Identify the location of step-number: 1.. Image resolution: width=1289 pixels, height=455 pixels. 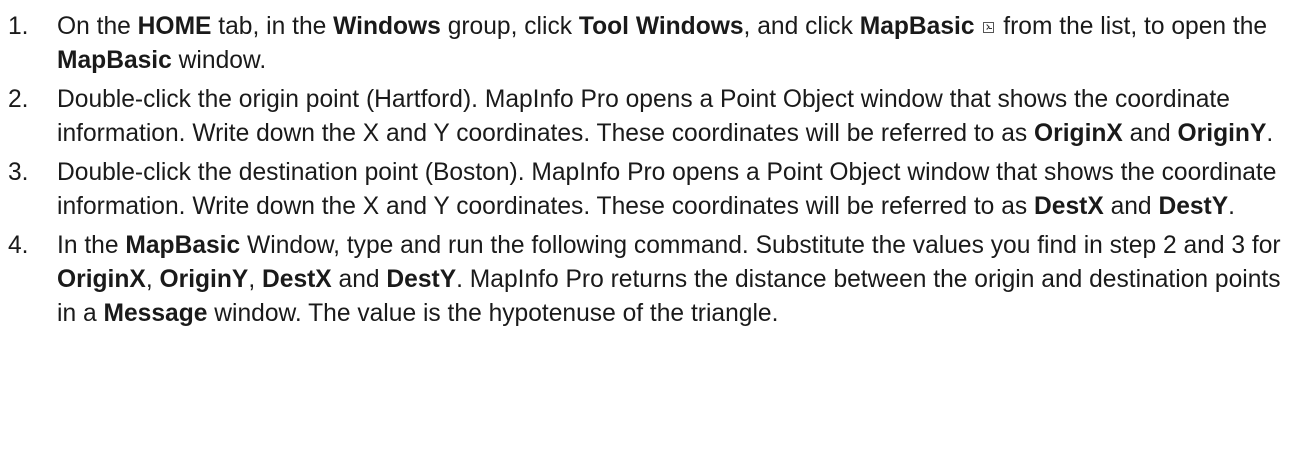
(18, 26).